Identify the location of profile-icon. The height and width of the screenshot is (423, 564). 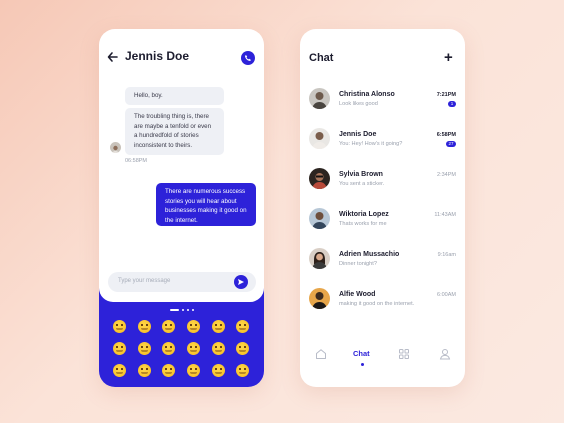
(445, 354).